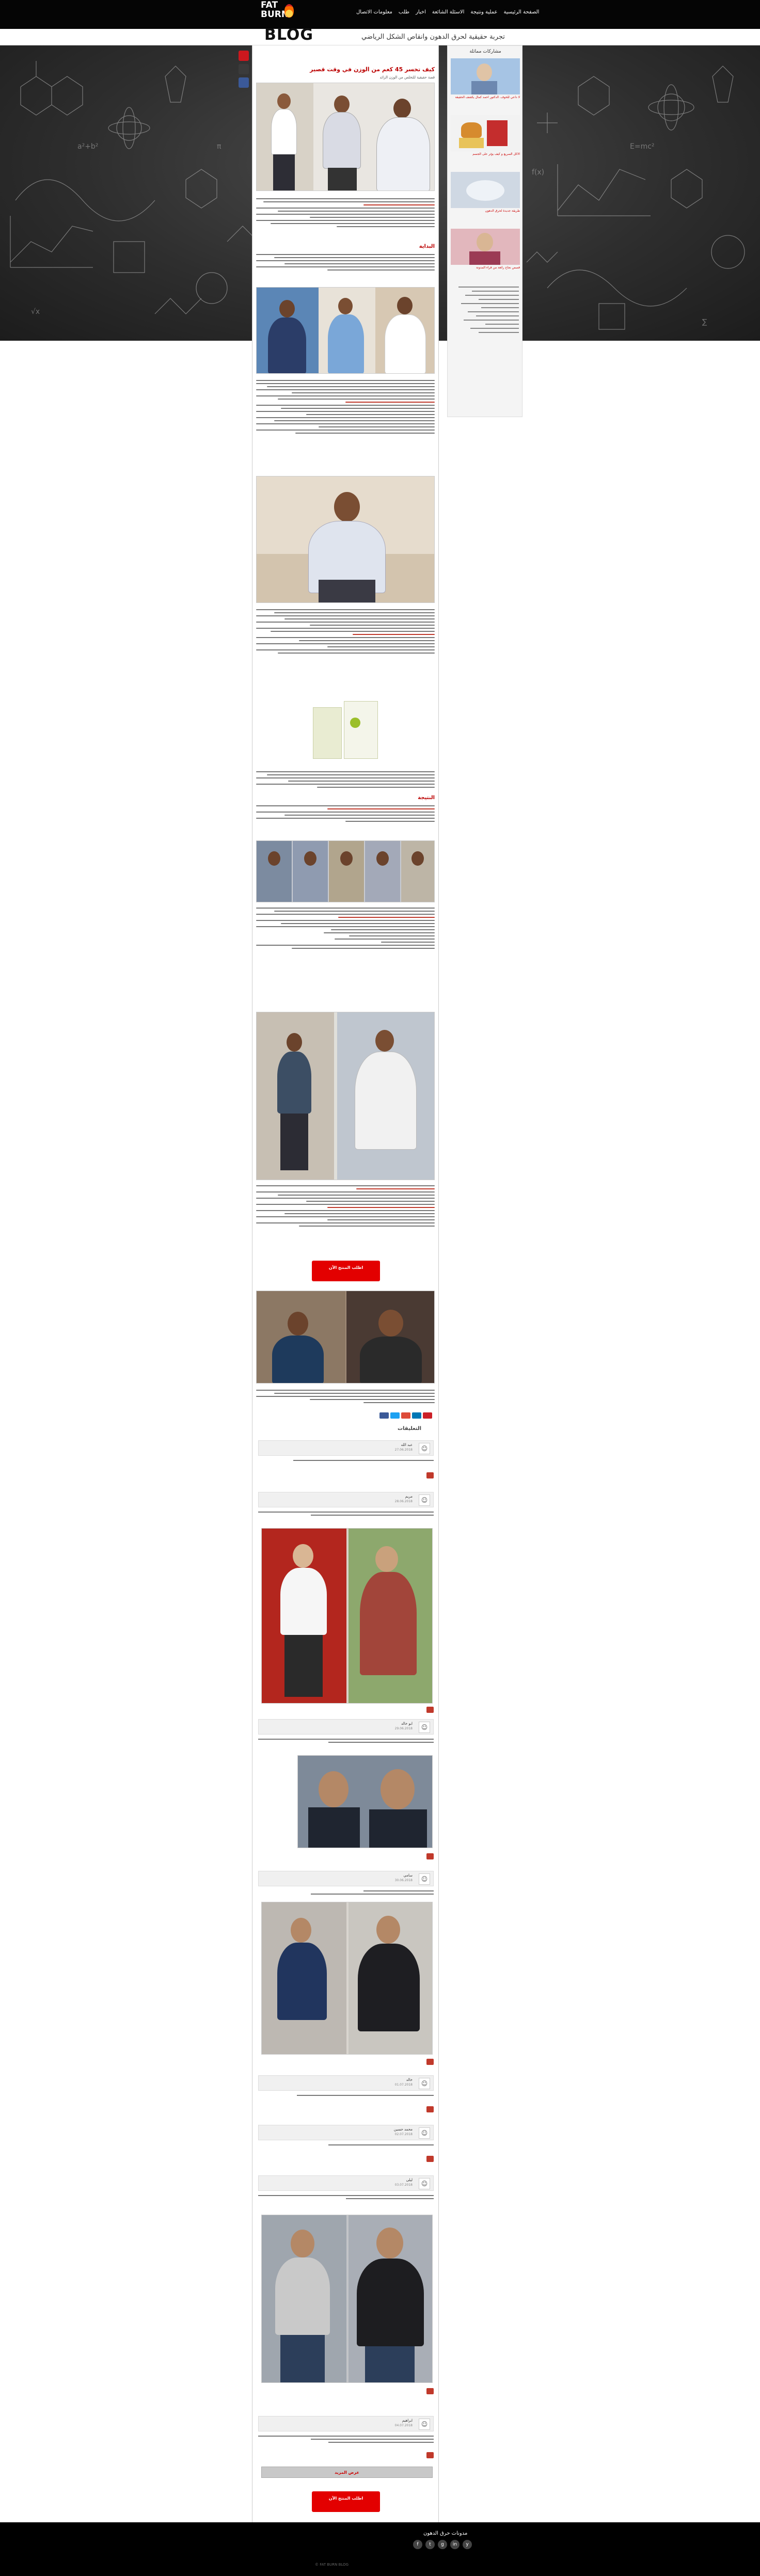 This screenshot has width=760, height=2576. I want to click on sidebar-post-4: قصص نجاح رائعة من قراء المدونة, so click(485, 249).